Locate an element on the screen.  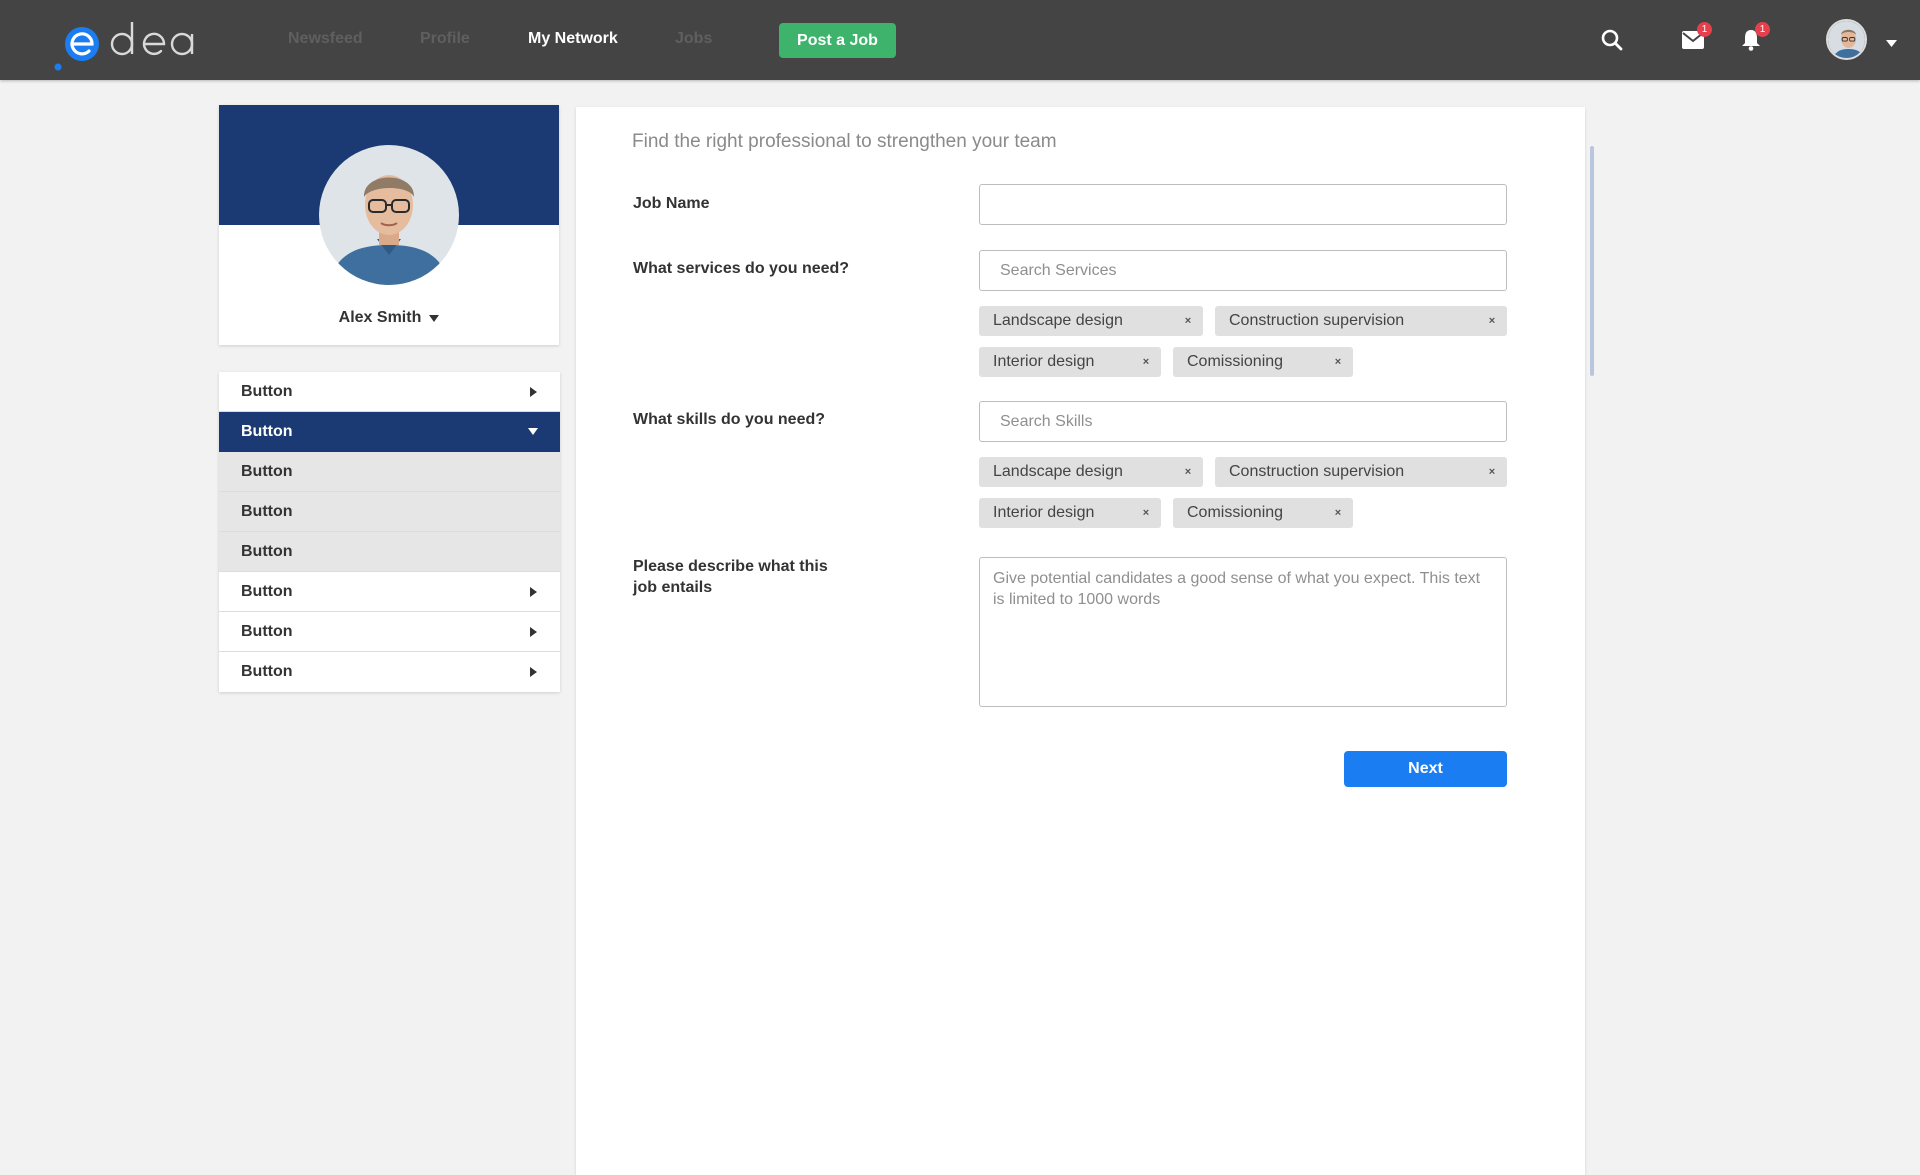
services-label: What services do you need? is located at coordinates (741, 268).